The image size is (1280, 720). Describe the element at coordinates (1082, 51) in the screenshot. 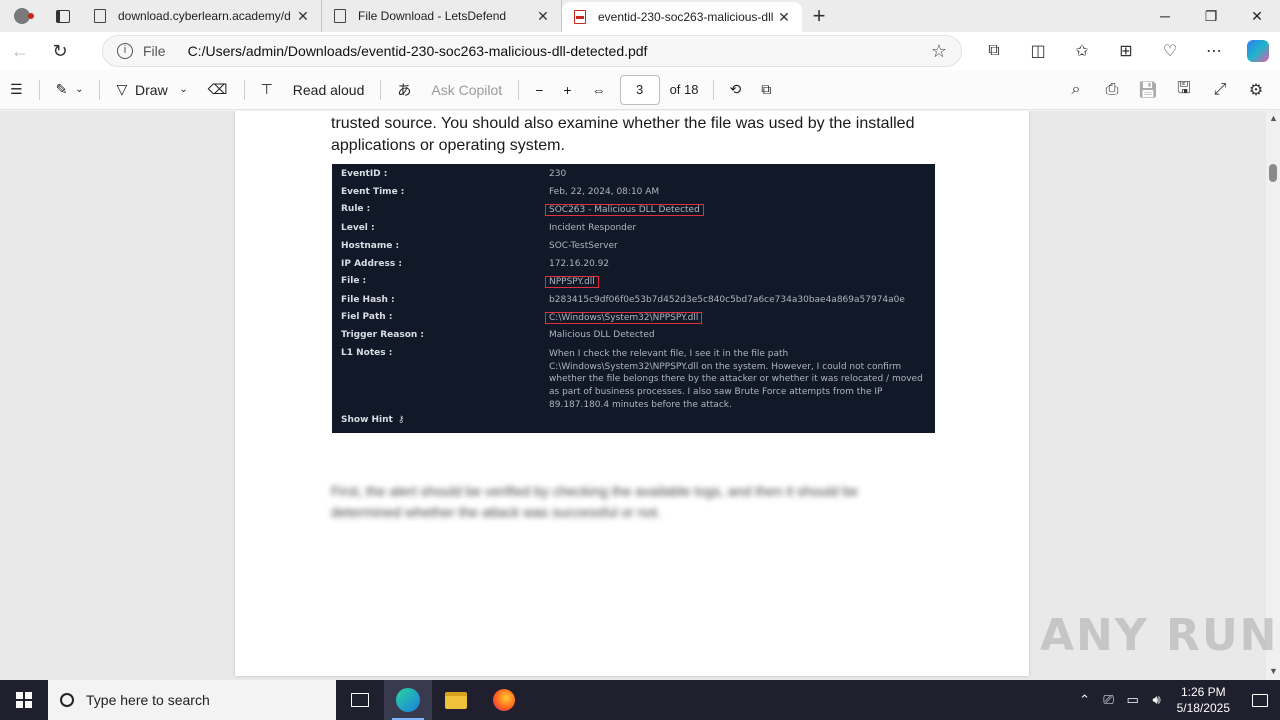

I see `favorites-icon: ✩` at that location.